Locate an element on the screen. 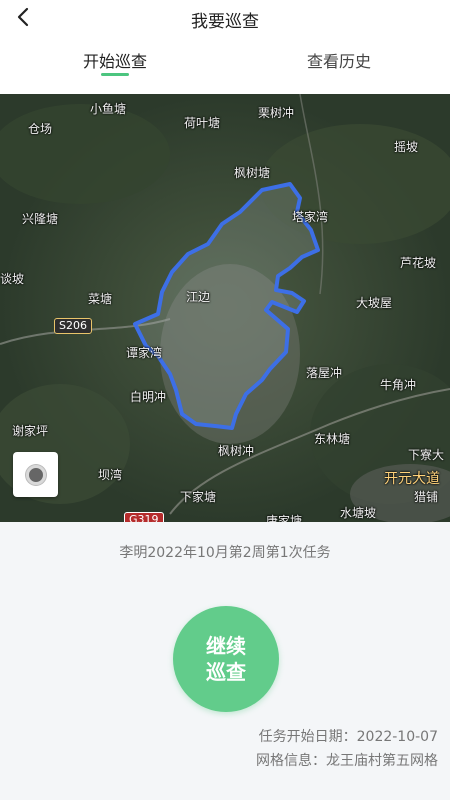 Image resolution: width=450 pixels, height=800 pixels. locate-button is located at coordinates (35, 474).